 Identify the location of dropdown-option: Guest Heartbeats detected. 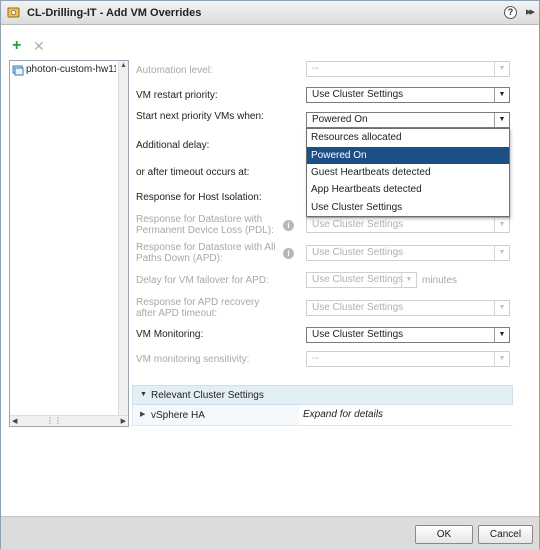
(408, 172).